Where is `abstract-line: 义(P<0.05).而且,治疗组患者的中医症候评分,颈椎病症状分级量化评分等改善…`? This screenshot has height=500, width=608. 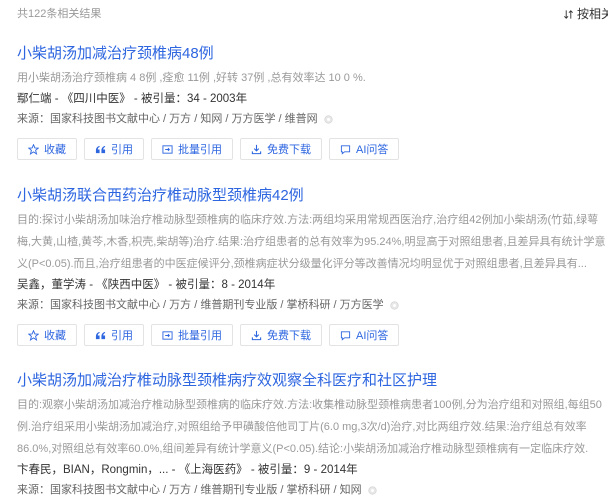 abstract-line: 义(P<0.05).而且,治疗组患者的中医症候评分,颈椎病症状分级量化评分等改善… is located at coordinates (302, 264).